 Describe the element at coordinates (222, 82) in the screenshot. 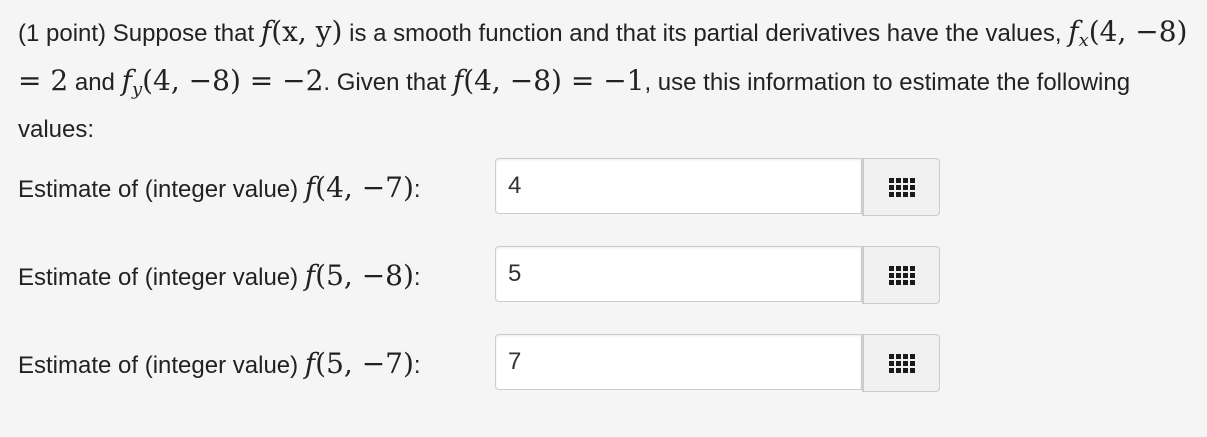

I see `partial-y-expression: fy(4, −8) = −2` at that location.